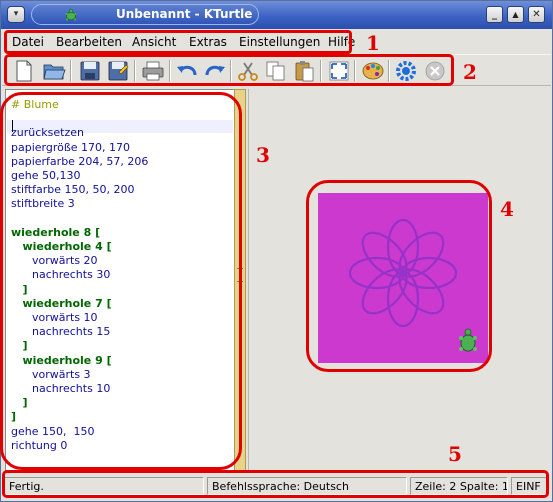  I want to click on turtle-app-icon, so click(71, 14).